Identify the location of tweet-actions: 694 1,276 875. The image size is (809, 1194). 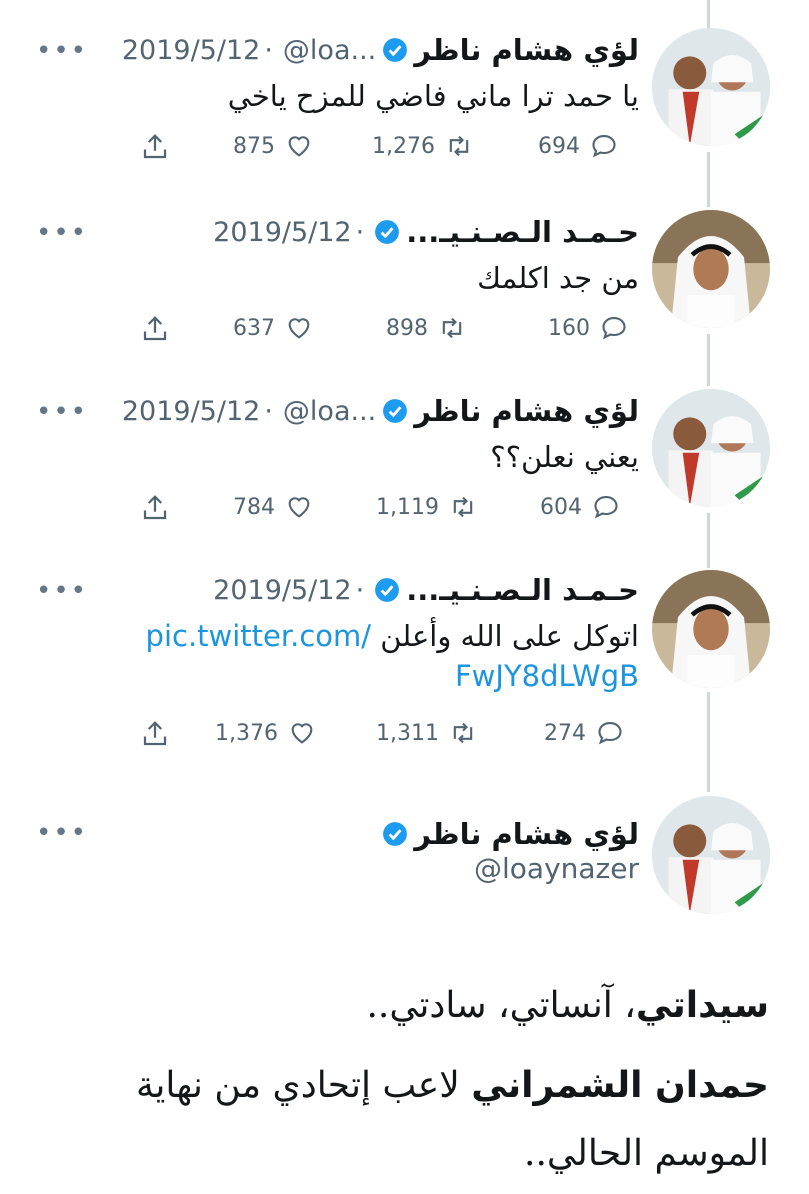
(404, 152).